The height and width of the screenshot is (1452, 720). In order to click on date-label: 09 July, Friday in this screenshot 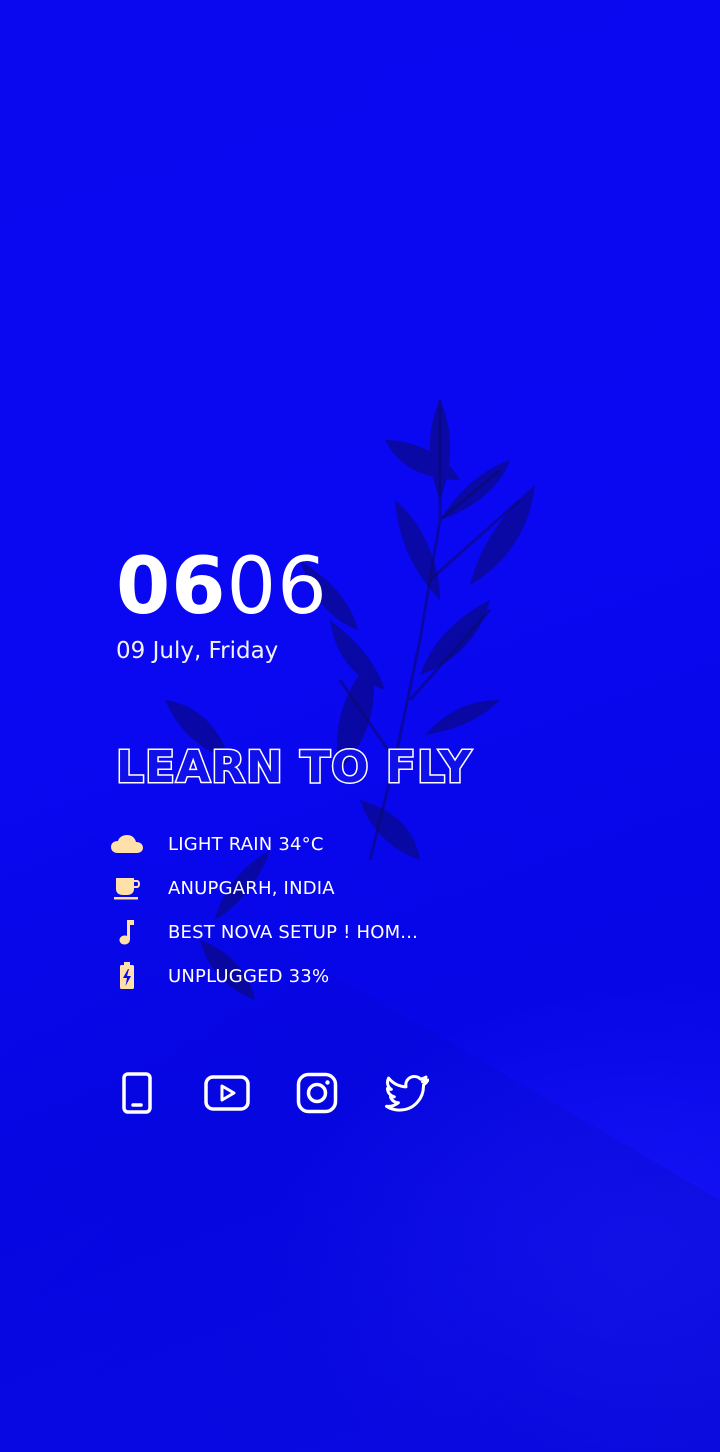, I will do `click(197, 651)`.